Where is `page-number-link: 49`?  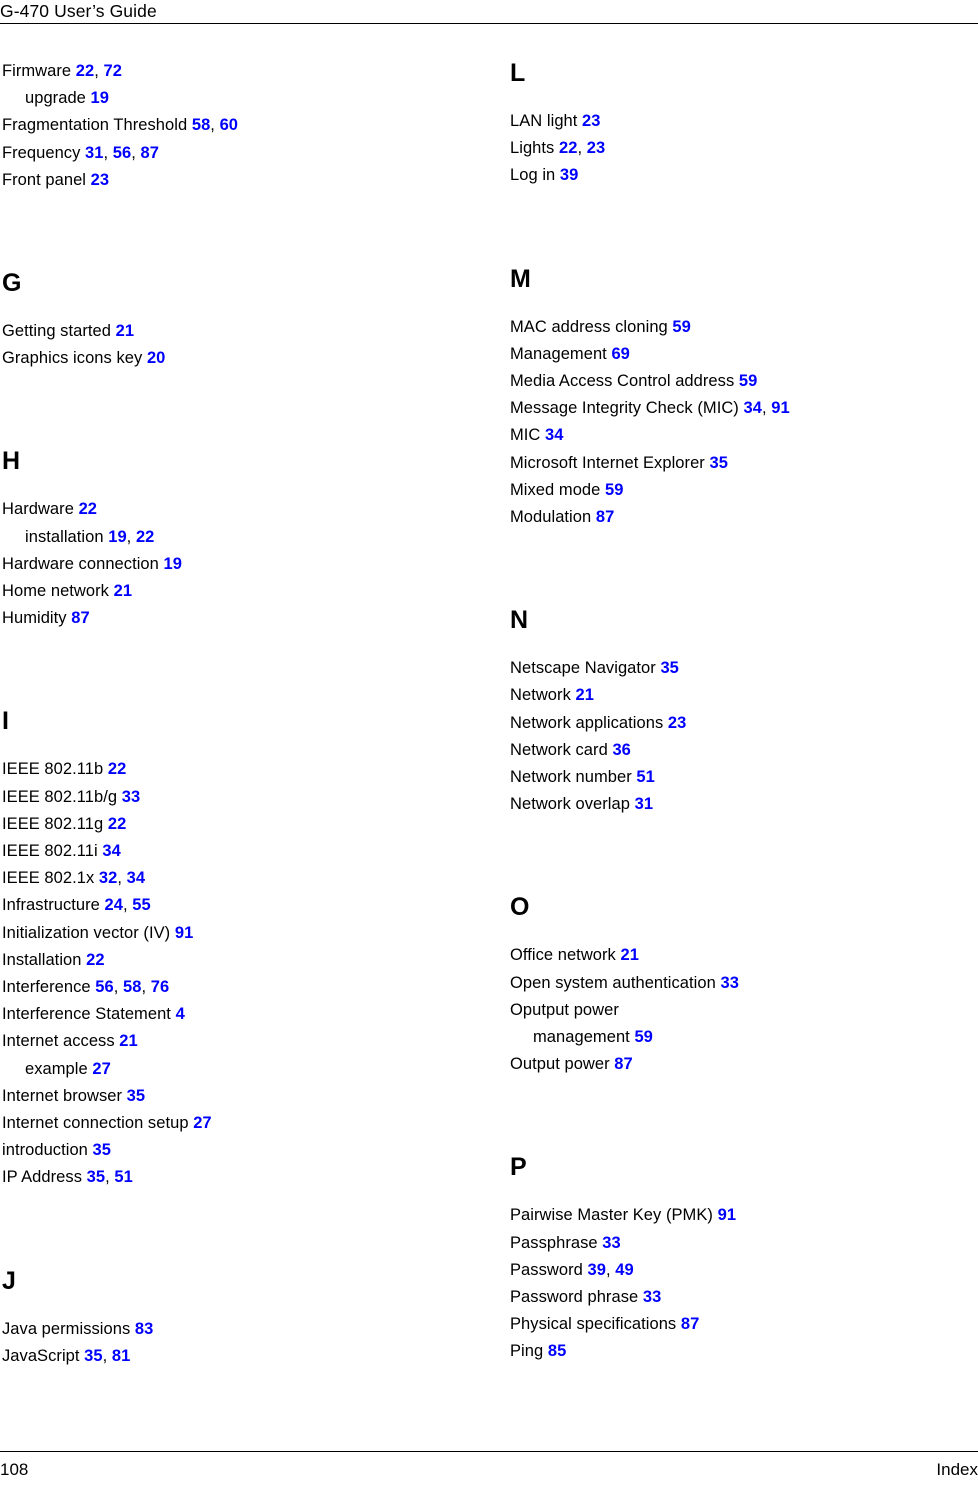 page-number-link: 49 is located at coordinates (624, 1270).